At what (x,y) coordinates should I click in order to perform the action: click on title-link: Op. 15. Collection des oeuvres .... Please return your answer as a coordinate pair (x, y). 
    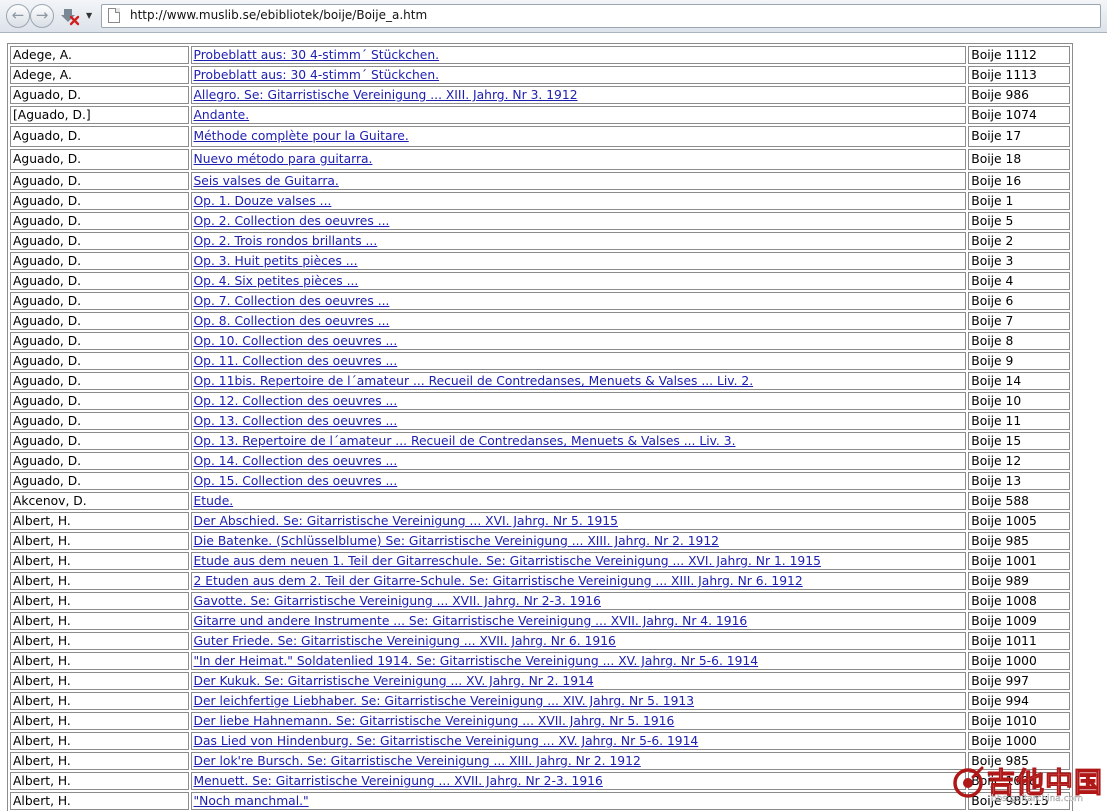
    Looking at the image, I should click on (296, 481).